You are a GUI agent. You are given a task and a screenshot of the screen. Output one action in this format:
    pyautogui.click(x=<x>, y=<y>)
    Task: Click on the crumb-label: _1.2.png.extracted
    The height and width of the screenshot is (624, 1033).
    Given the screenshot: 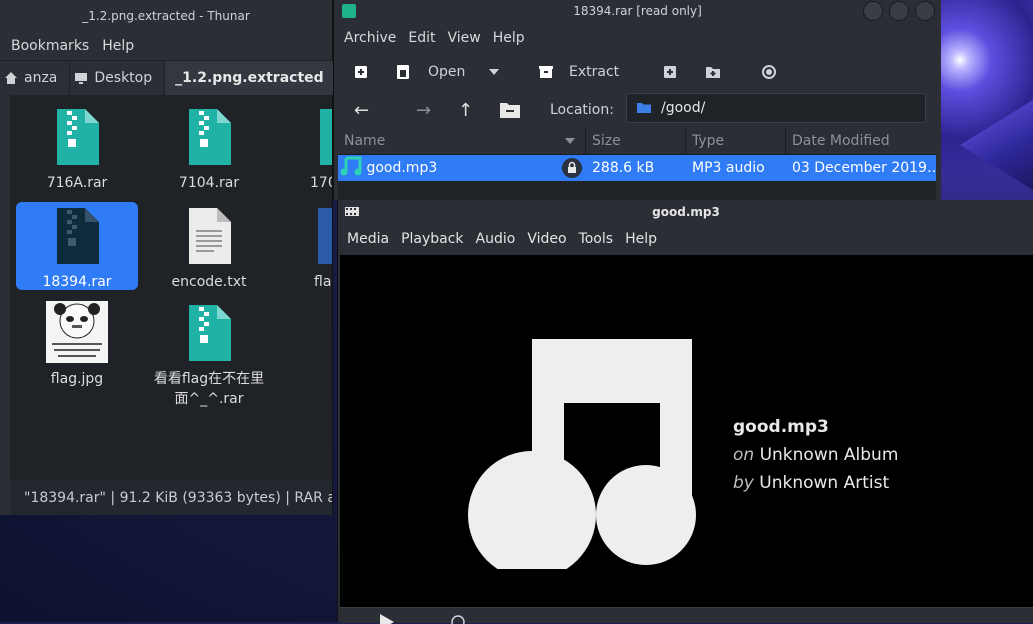 What is the action you would take?
    pyautogui.click(x=249, y=78)
    